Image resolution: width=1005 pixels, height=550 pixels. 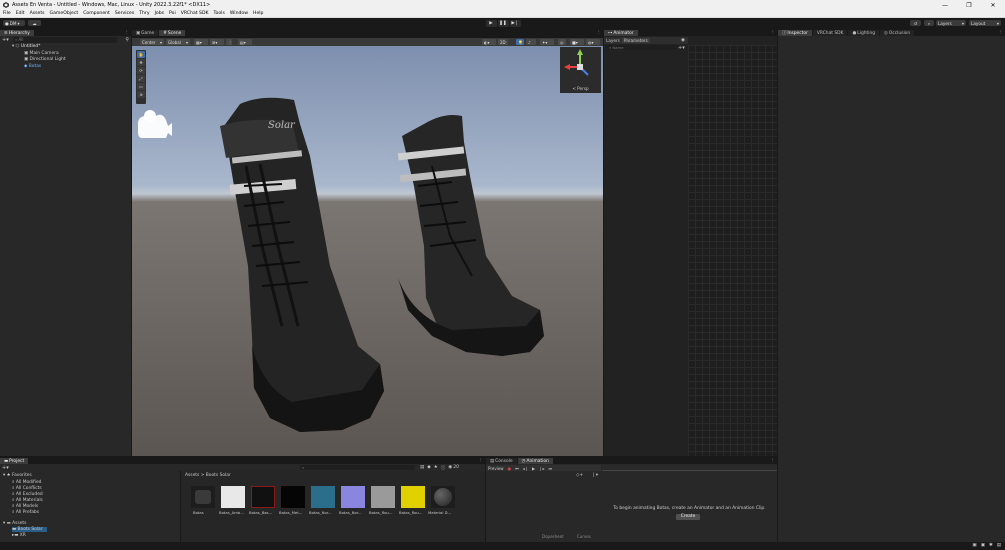 What do you see at coordinates (535, 461) in the screenshot?
I see `tab-animation: ◷ Animation` at bounding box center [535, 461].